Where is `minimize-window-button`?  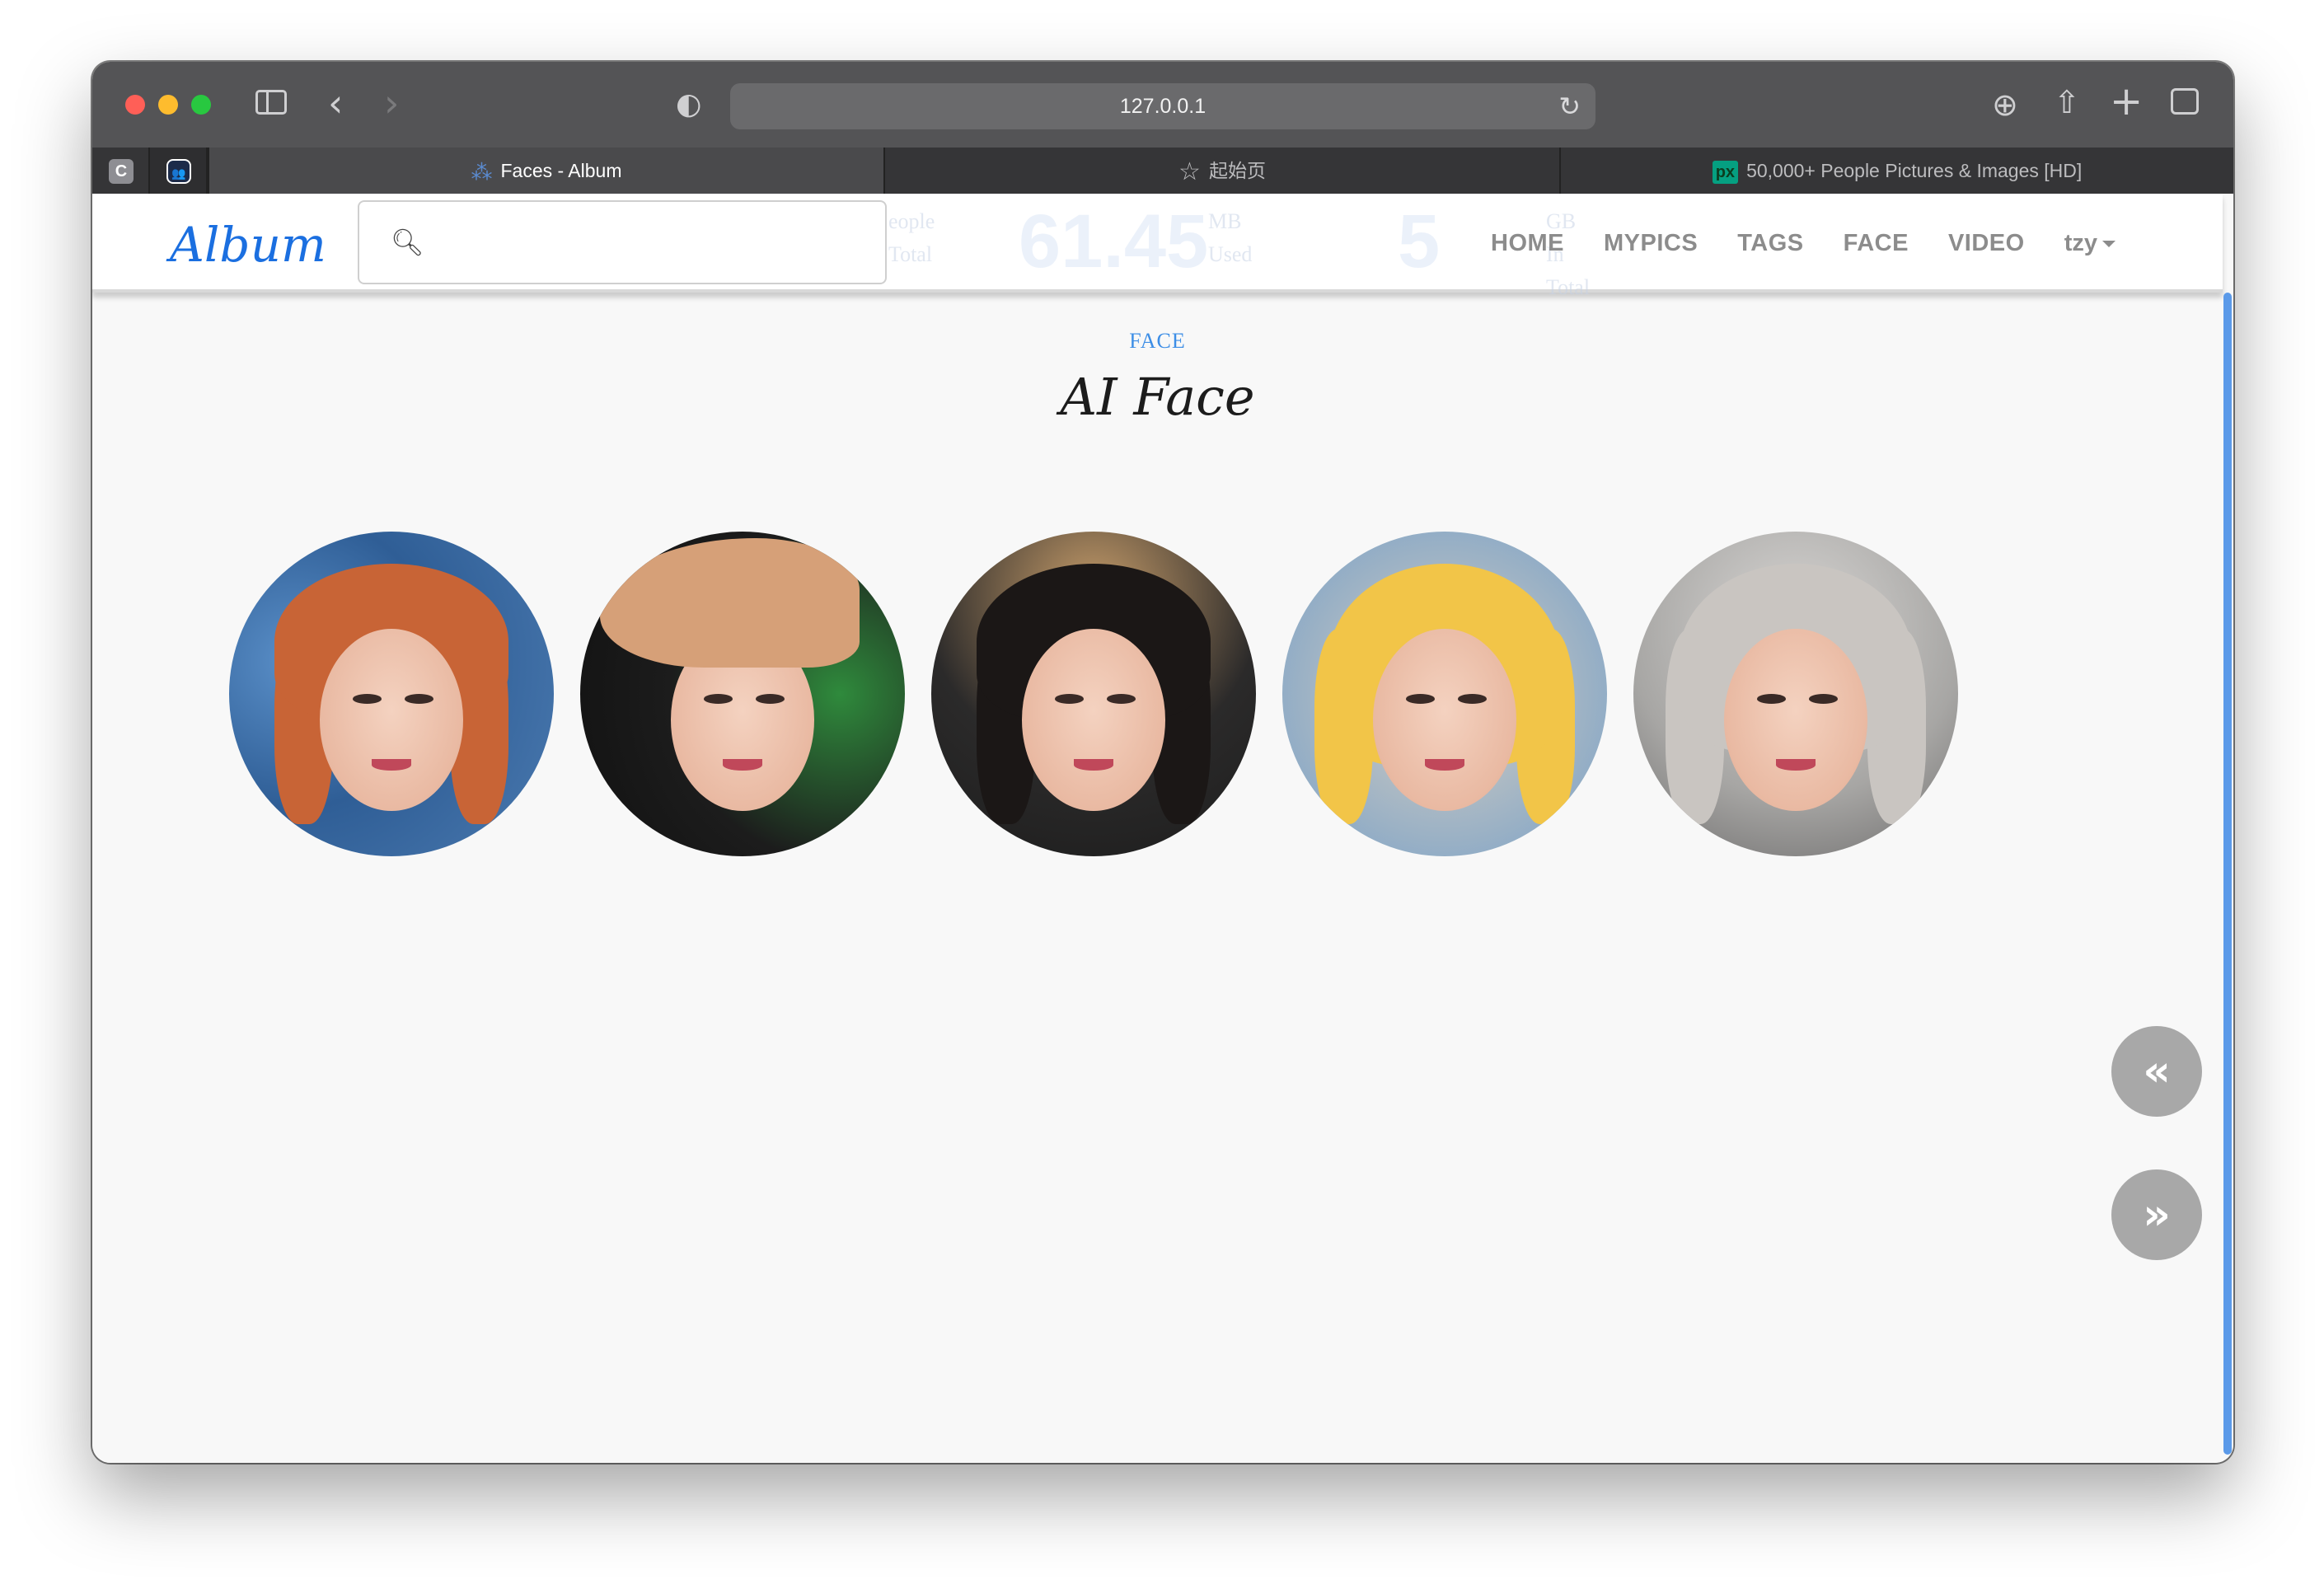 minimize-window-button is located at coordinates (168, 105).